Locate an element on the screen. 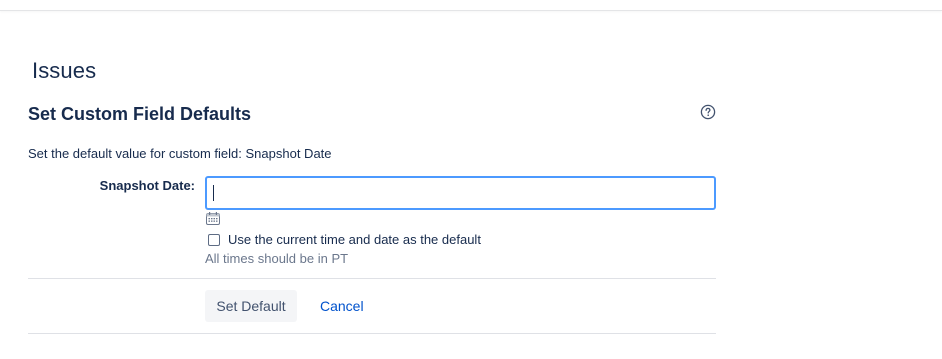  form-divider-top is located at coordinates (372, 278).